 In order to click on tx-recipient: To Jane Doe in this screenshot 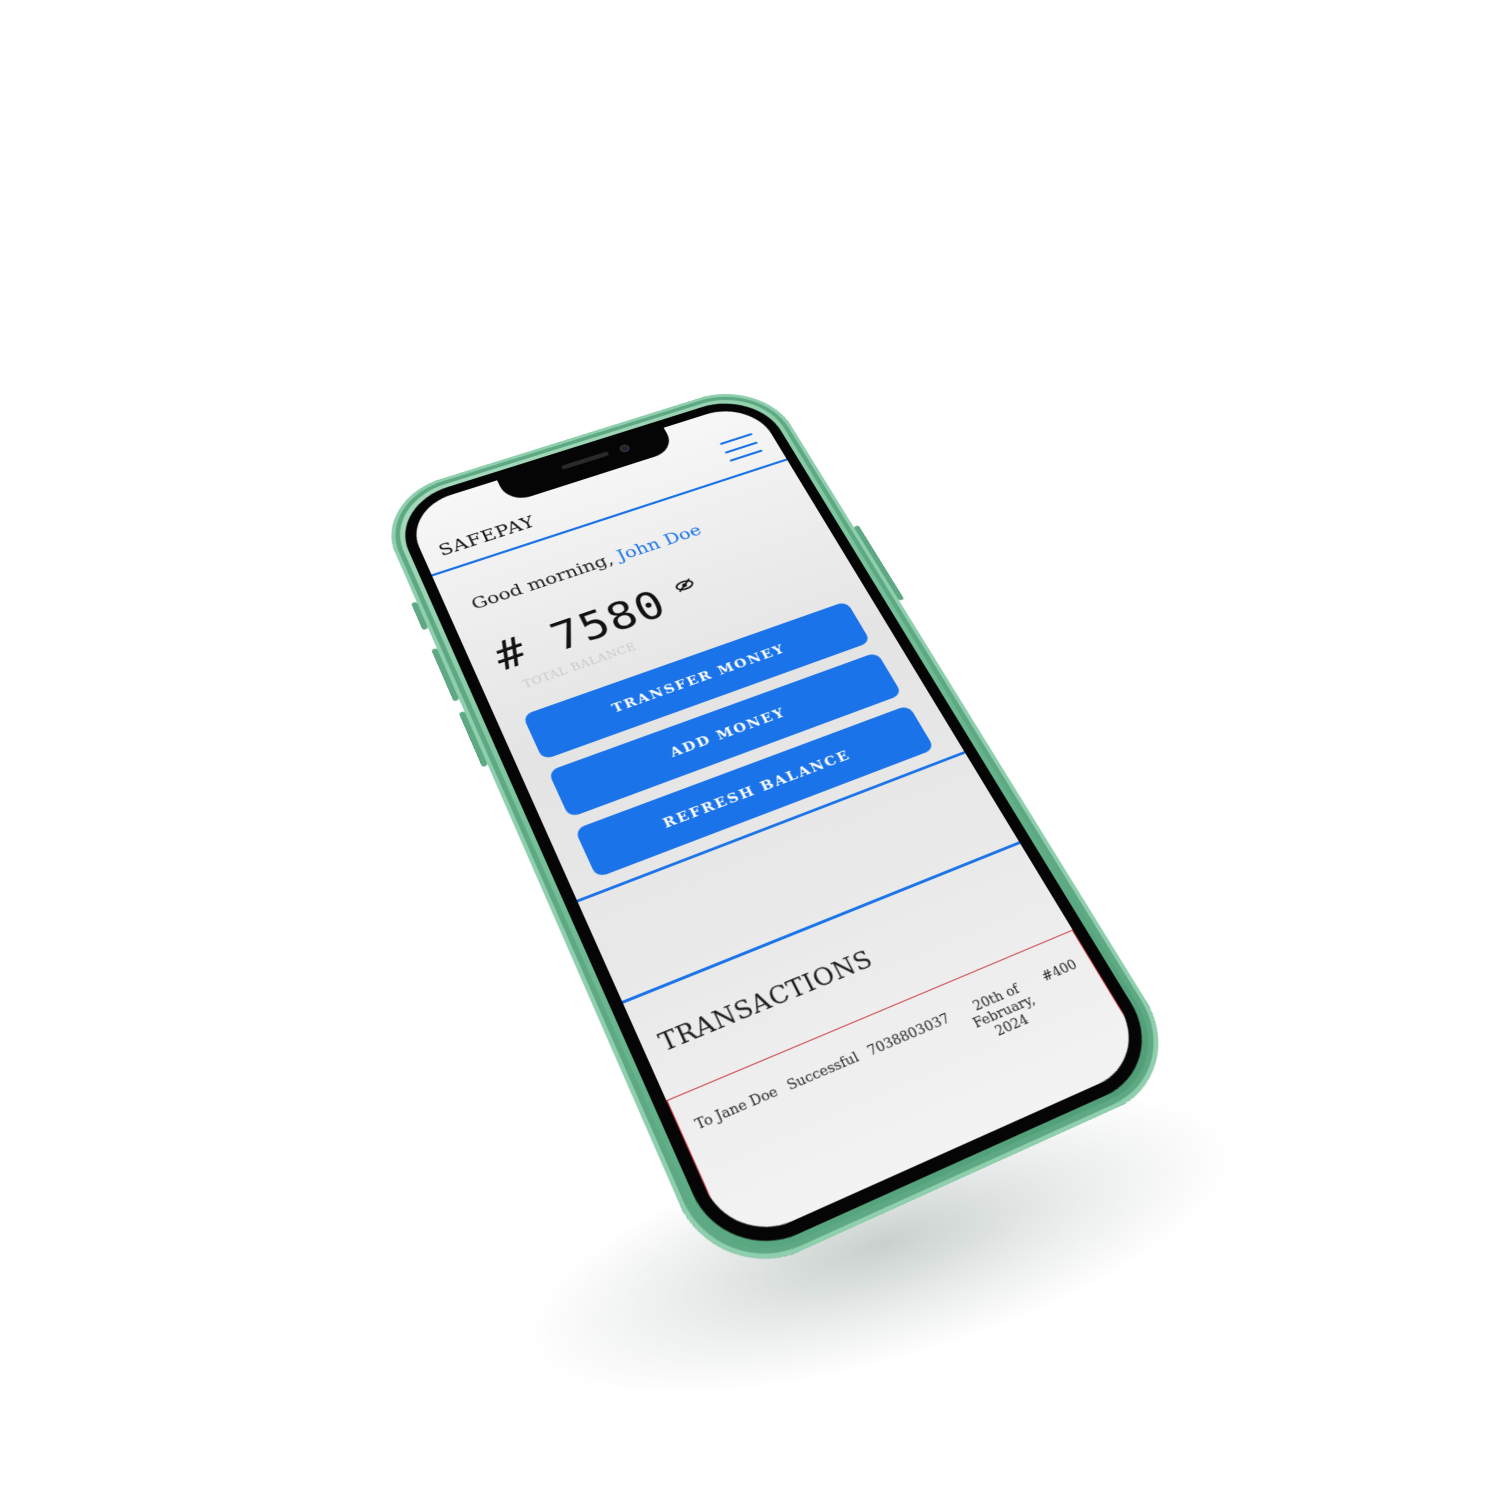, I will do `click(736, 1109)`.